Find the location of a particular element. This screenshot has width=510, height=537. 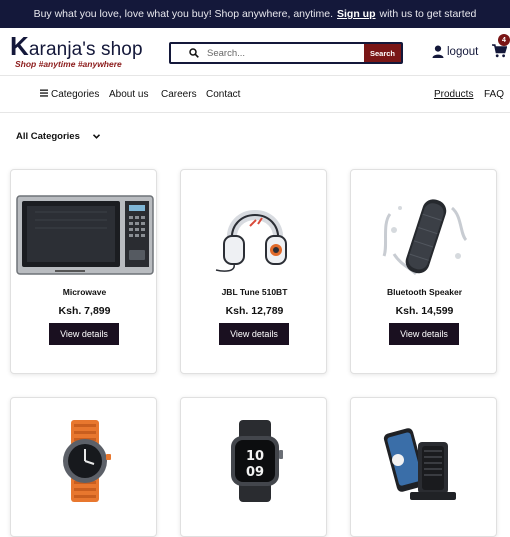

logo-name: aranja's shop is located at coordinates (85, 49).